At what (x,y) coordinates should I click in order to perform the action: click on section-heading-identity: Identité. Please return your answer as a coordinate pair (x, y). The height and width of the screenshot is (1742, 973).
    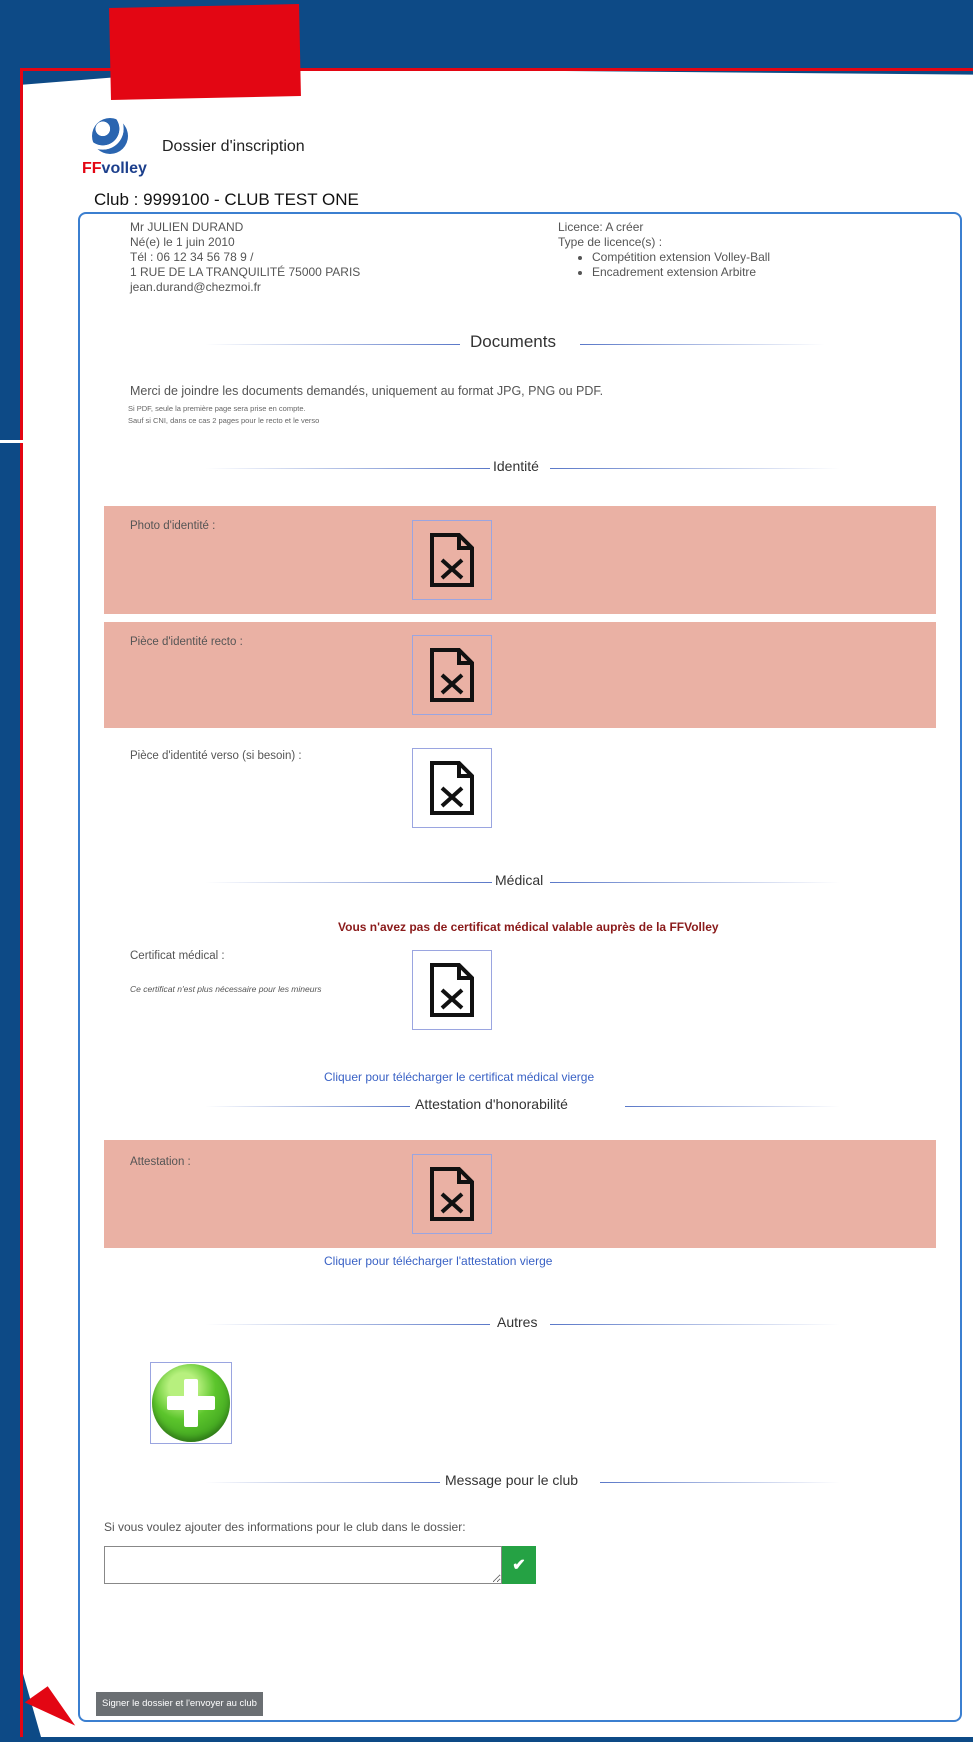
    Looking at the image, I should click on (522, 468).